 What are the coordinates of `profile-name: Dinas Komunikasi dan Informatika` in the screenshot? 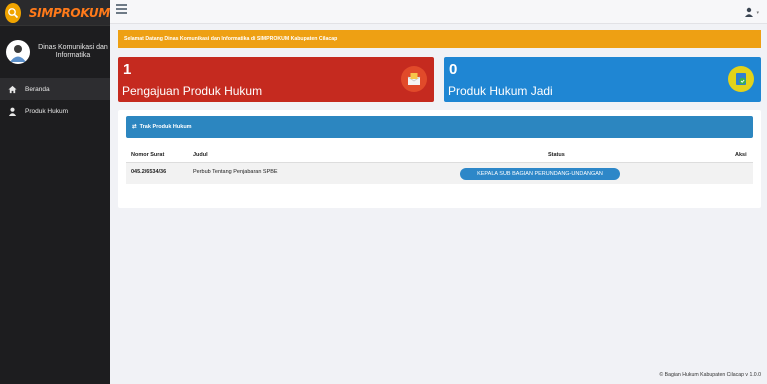 It's located at (73, 51).